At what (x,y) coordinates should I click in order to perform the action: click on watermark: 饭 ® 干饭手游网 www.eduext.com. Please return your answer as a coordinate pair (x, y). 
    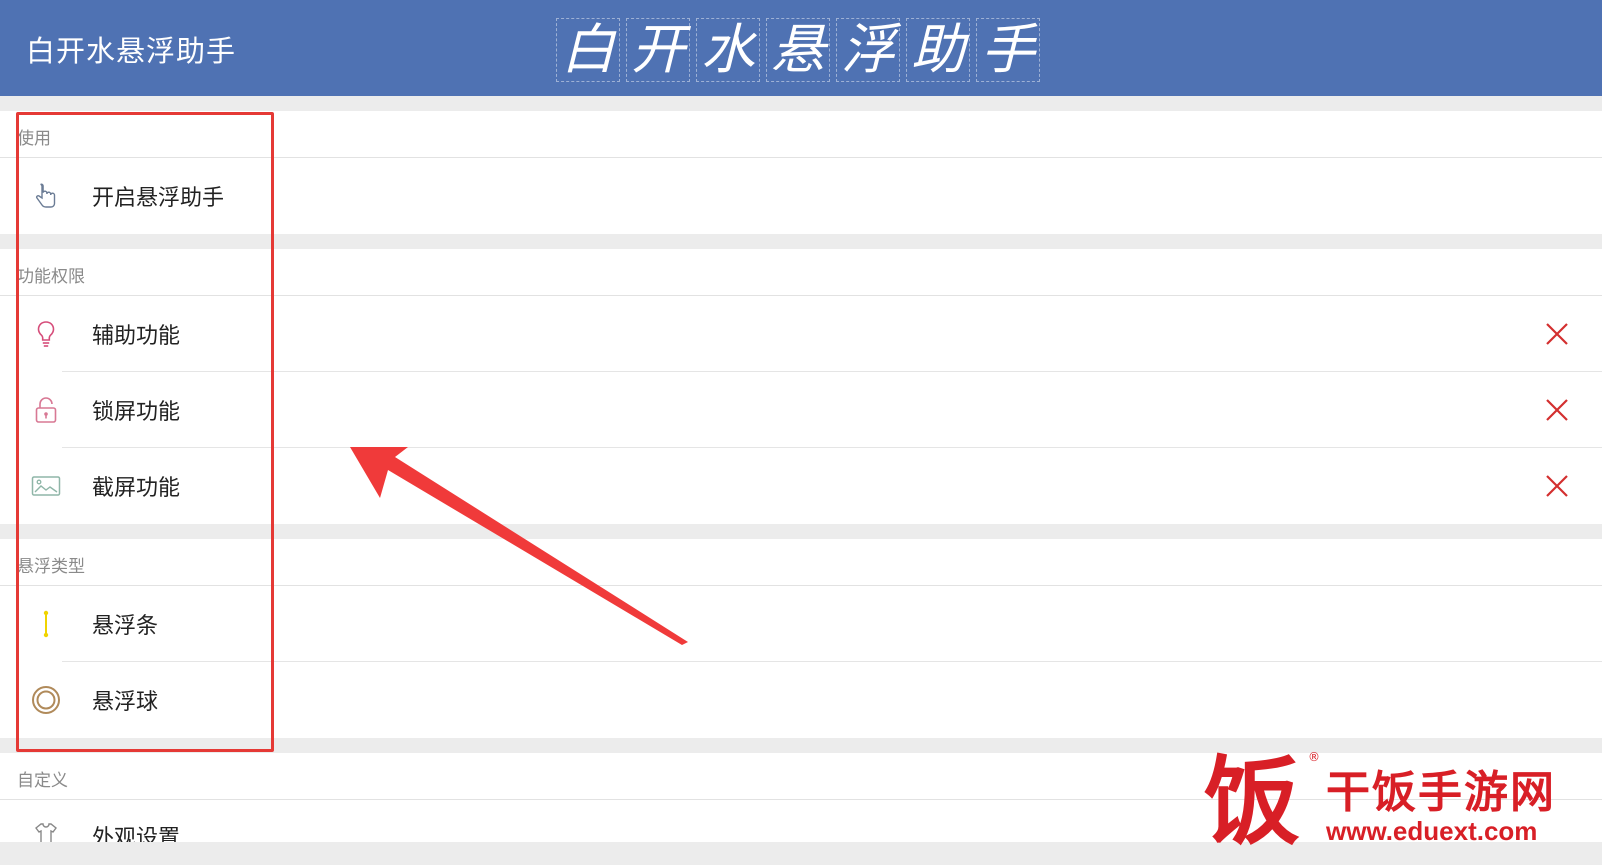
    Looking at the image, I should click on (1394, 803).